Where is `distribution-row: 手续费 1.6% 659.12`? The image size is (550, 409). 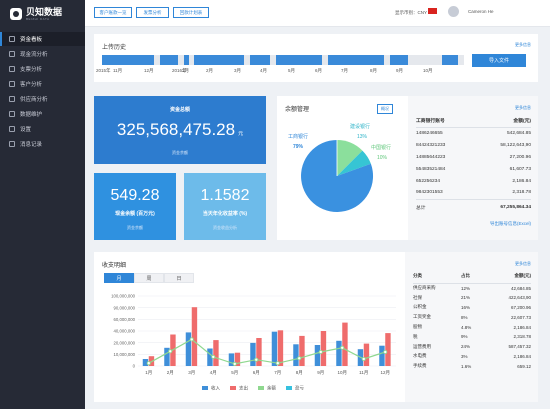 distribution-row: 手续费 1.6% 659.12 is located at coordinates (472, 366).